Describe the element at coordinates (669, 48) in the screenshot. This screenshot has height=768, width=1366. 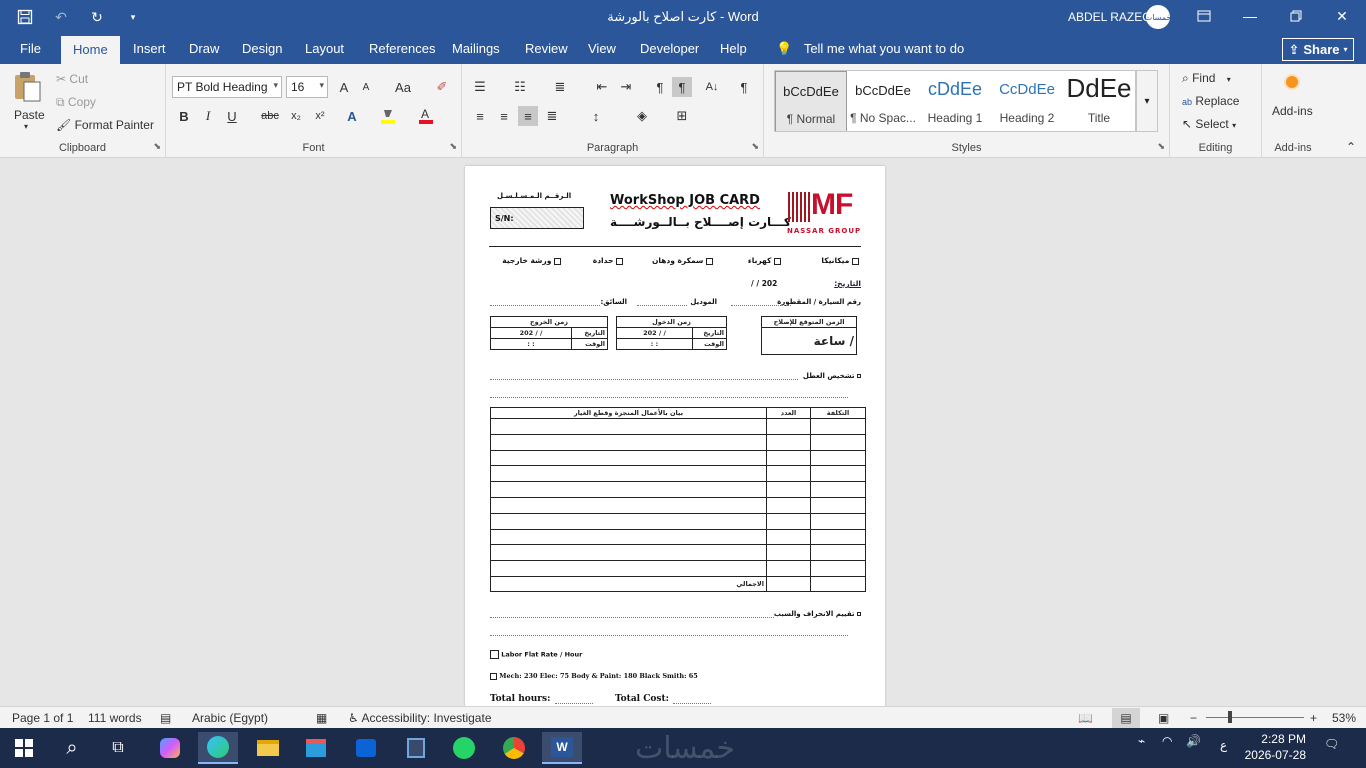
I see `tab-developer: Developer` at that location.